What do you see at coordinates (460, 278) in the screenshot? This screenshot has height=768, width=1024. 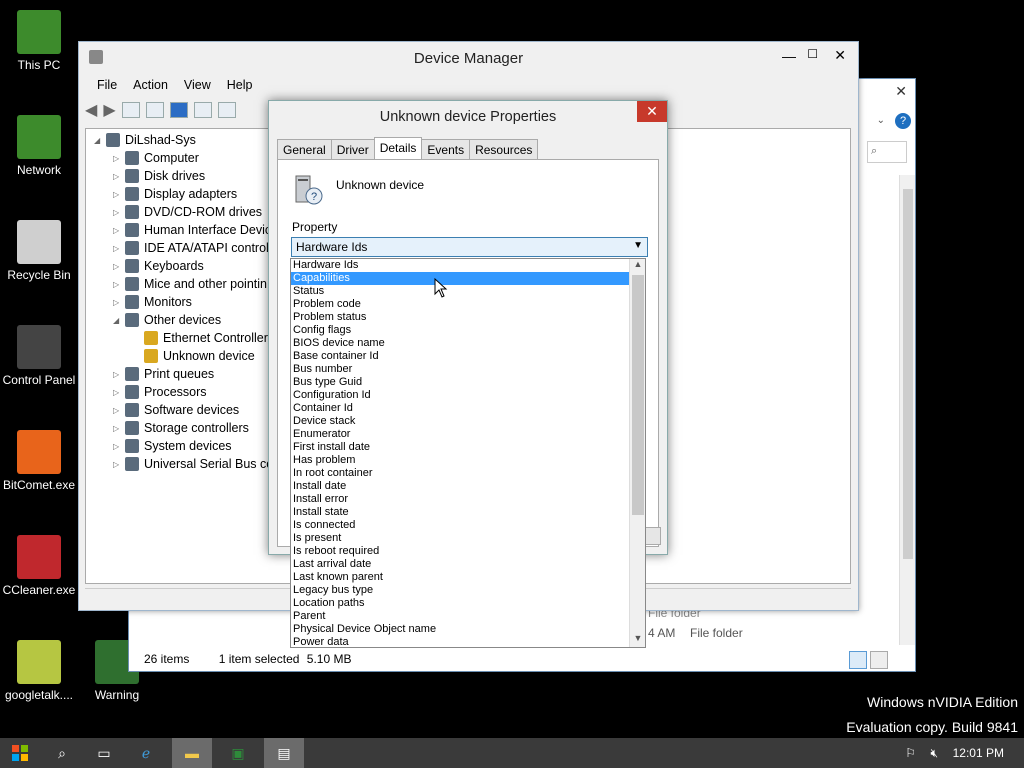 I see `property-option: Capabilities` at bounding box center [460, 278].